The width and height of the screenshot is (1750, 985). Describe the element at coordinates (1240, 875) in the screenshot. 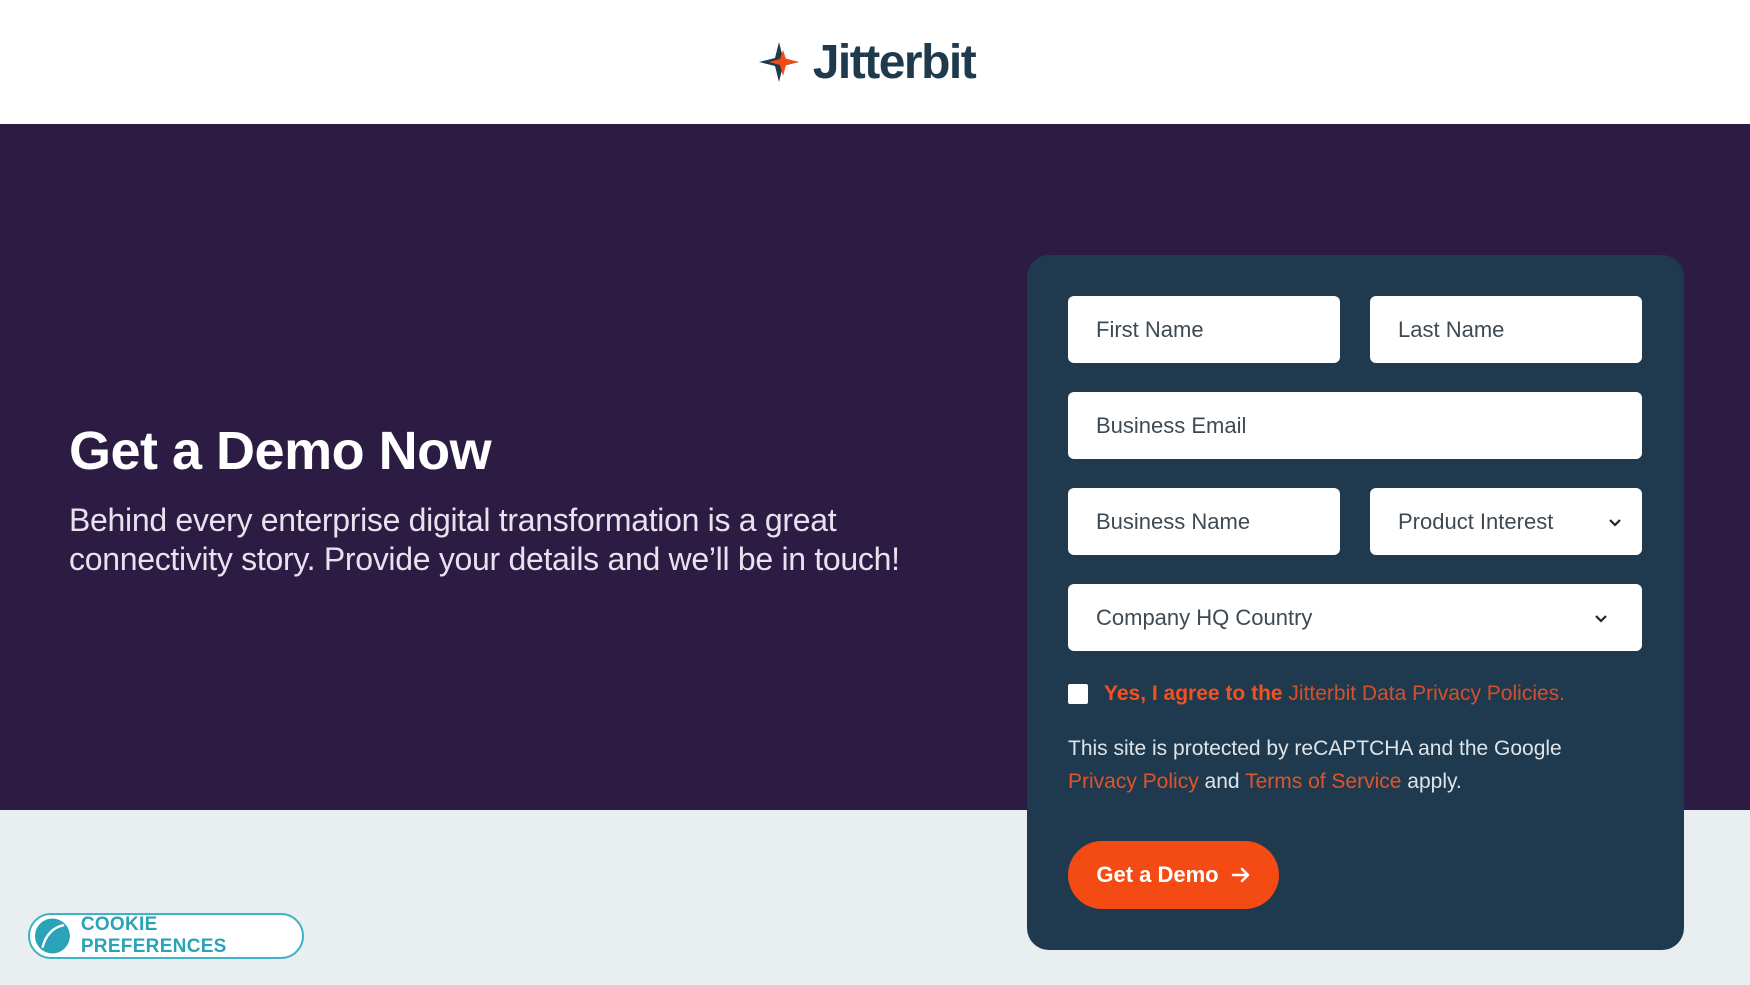

I see `arrow-right-icon` at that location.